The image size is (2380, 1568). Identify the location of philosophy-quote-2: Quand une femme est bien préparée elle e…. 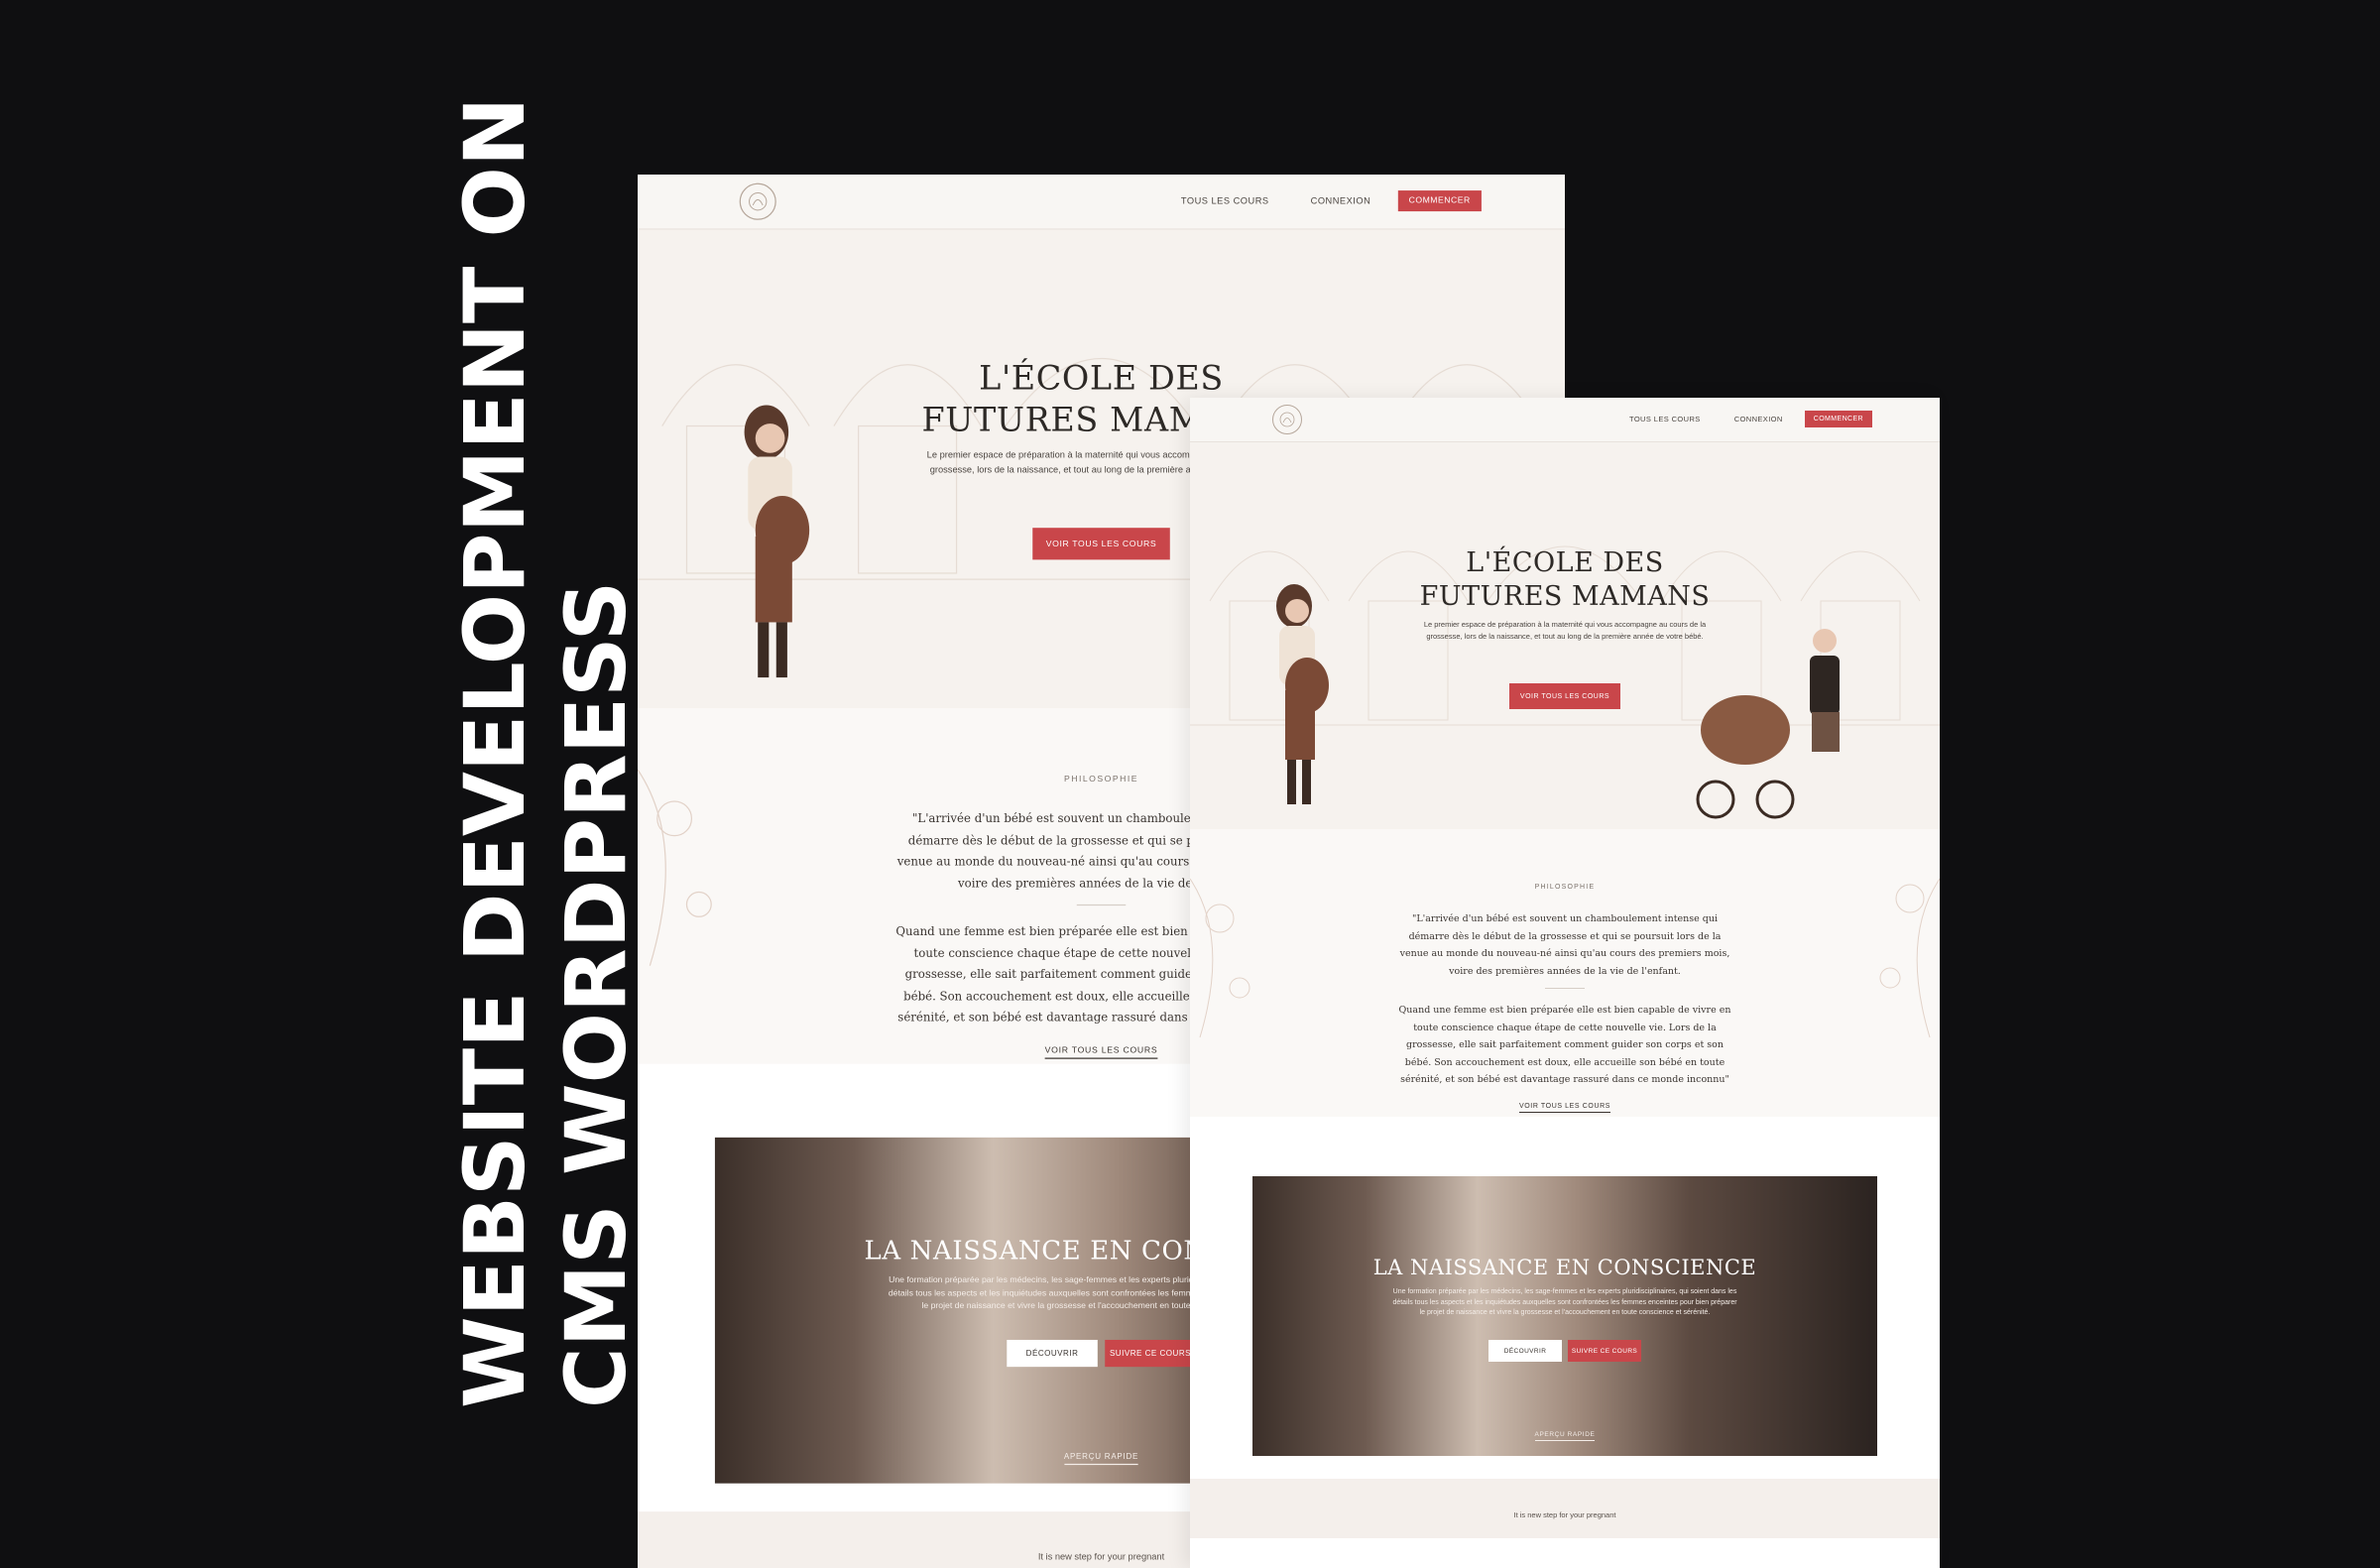
(1564, 1045).